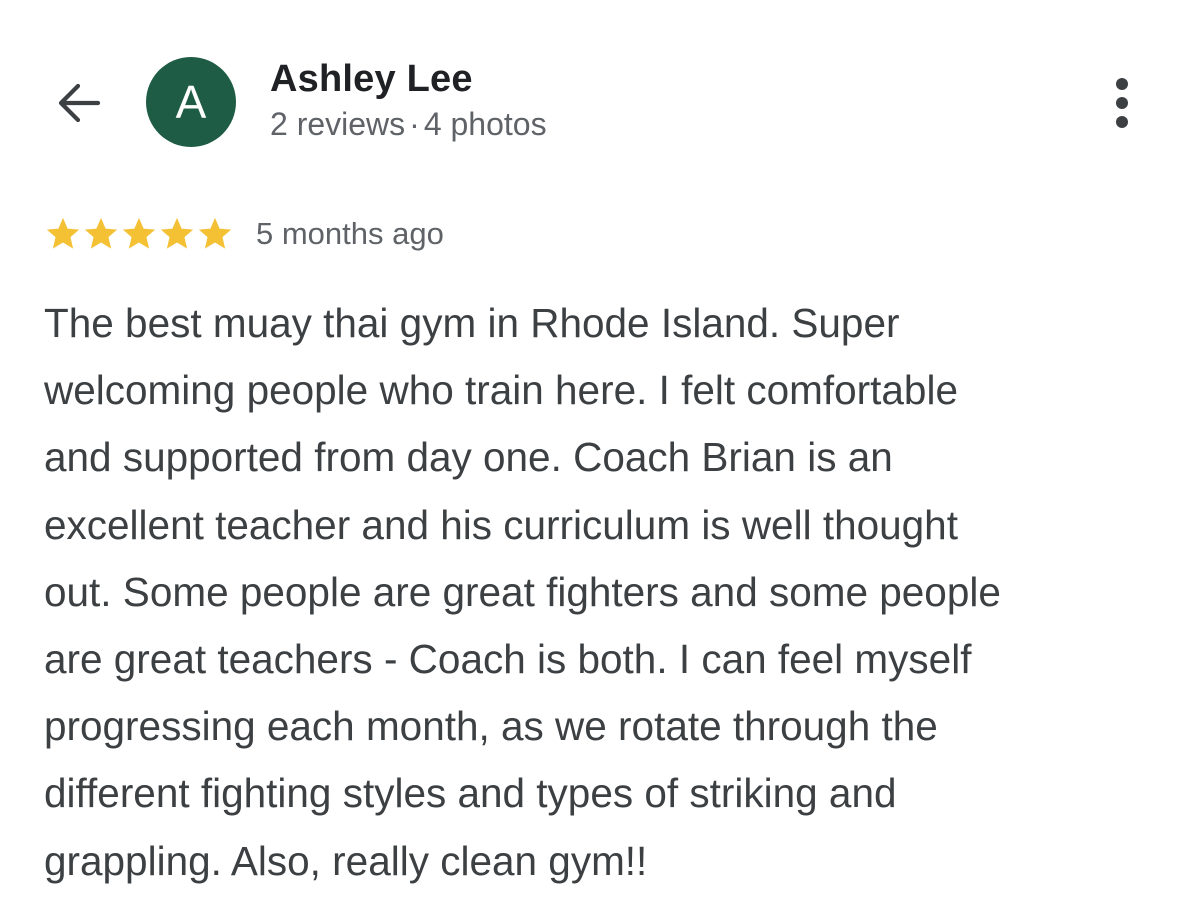 The height and width of the screenshot is (901, 1200). What do you see at coordinates (338, 124) in the screenshot?
I see `reviews-count: 2 reviews` at bounding box center [338, 124].